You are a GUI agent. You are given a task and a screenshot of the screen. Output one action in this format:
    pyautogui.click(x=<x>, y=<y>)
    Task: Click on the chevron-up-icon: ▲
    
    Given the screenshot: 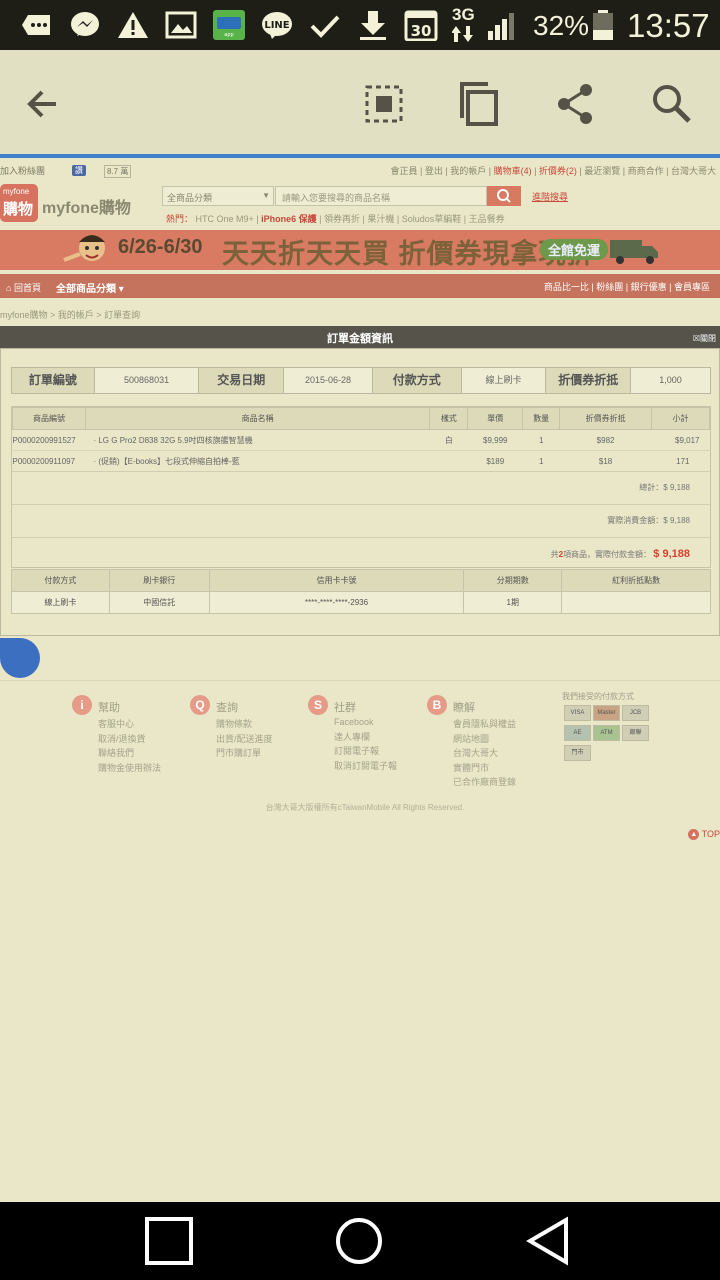 What is the action you would take?
    pyautogui.click(x=694, y=835)
    